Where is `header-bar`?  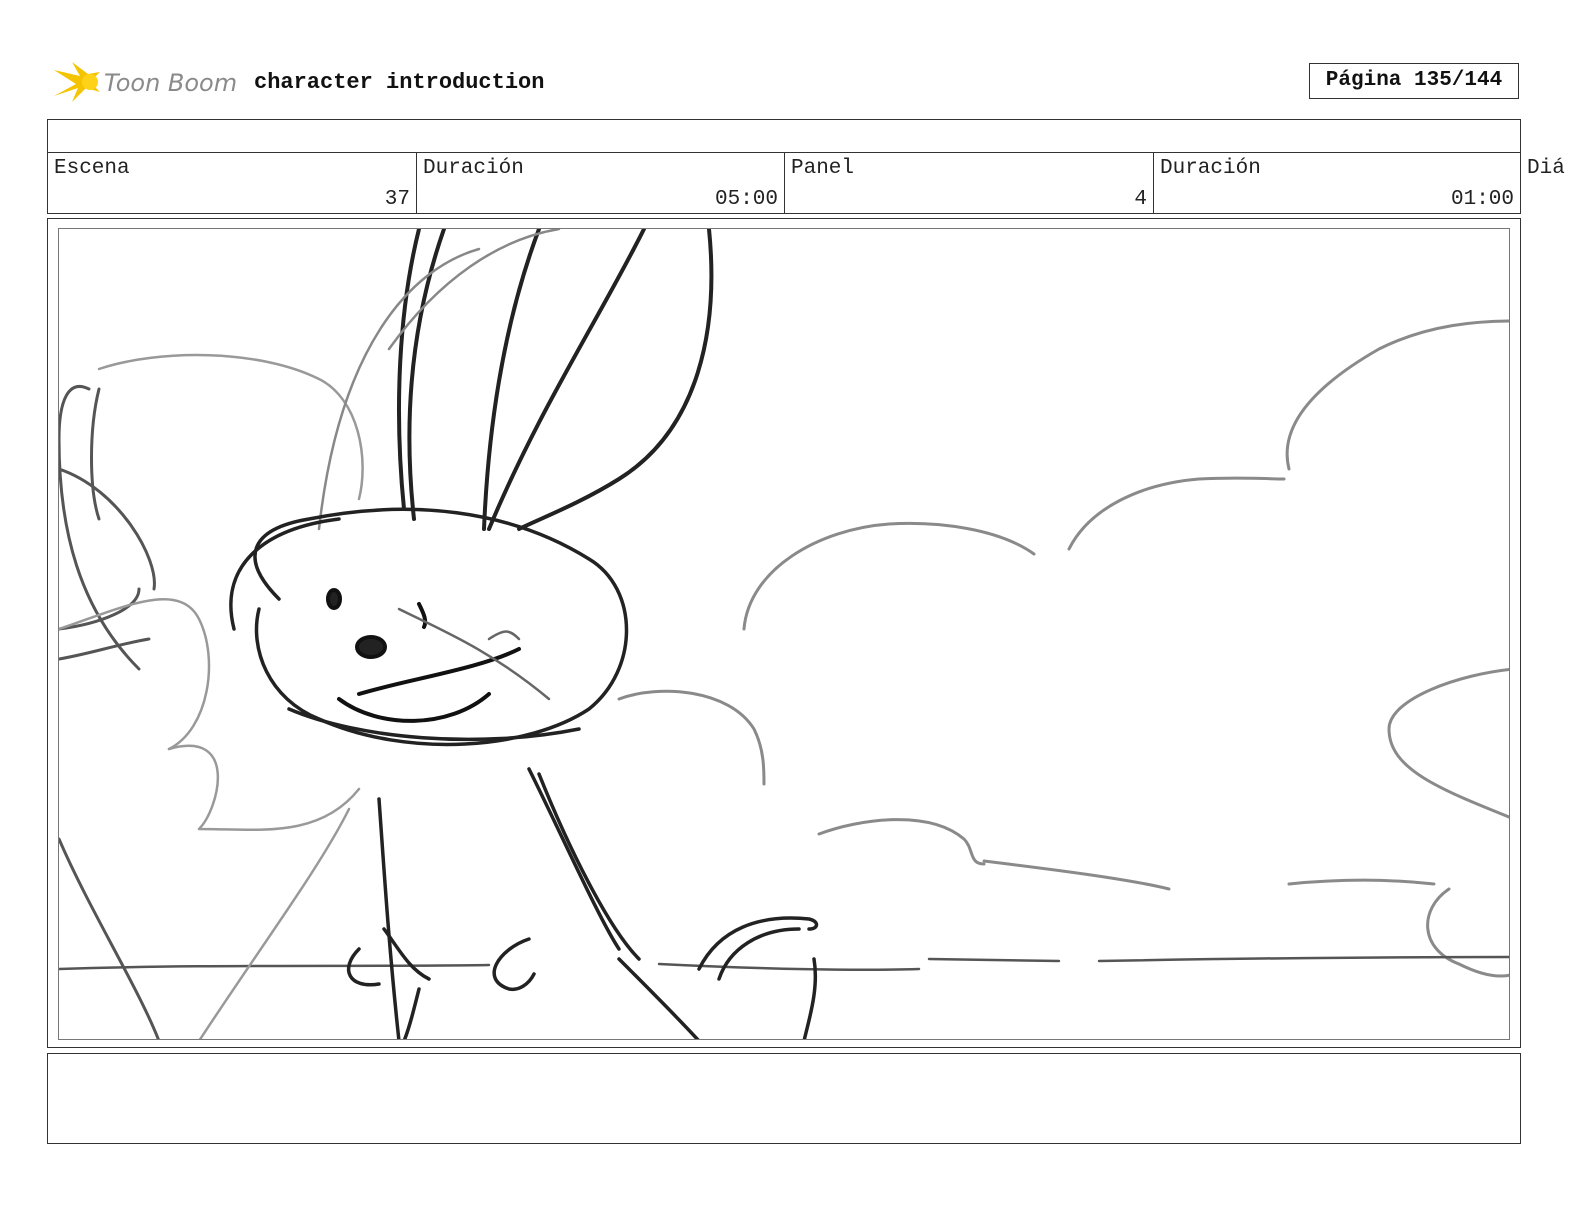
header-bar is located at coordinates (784, 136).